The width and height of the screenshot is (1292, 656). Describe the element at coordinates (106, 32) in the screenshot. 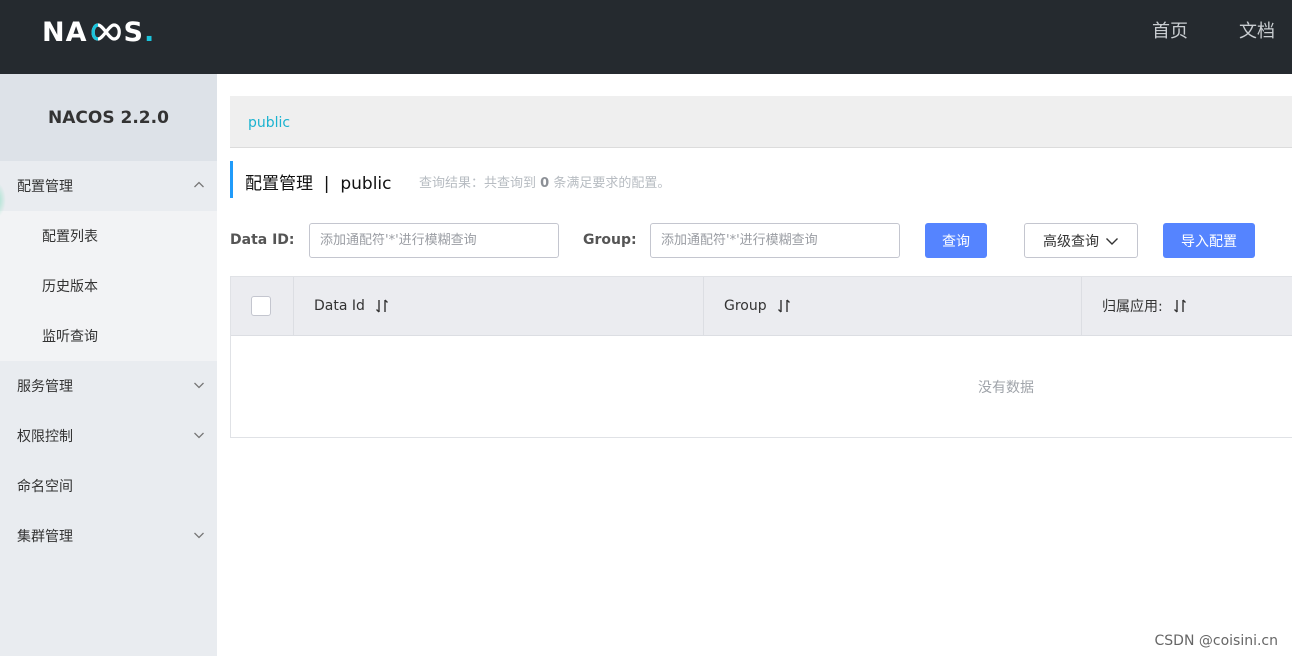

I see `logo-infinity-icon` at that location.